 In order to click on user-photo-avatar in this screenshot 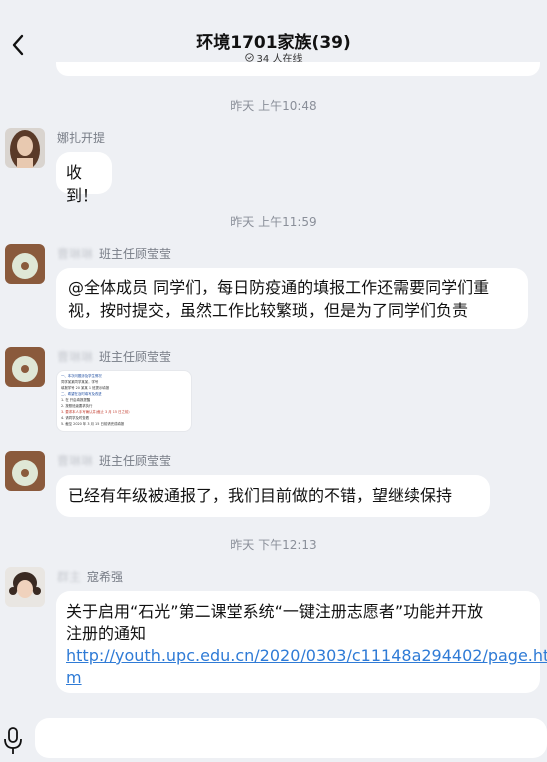, I will do `click(25, 148)`.